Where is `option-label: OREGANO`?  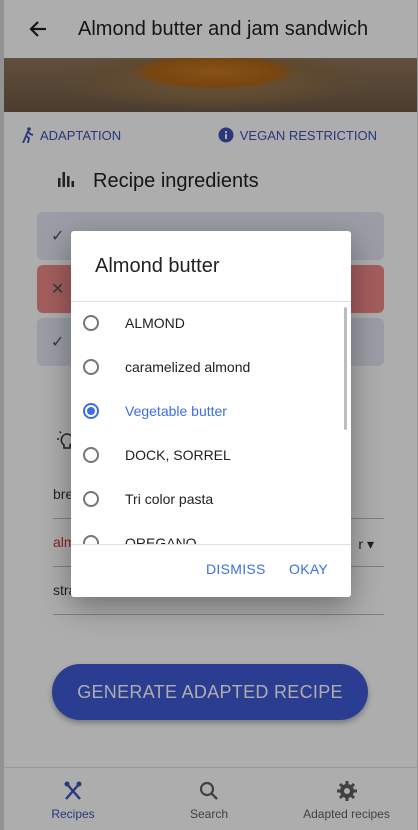 option-label: OREGANO is located at coordinates (161, 539).